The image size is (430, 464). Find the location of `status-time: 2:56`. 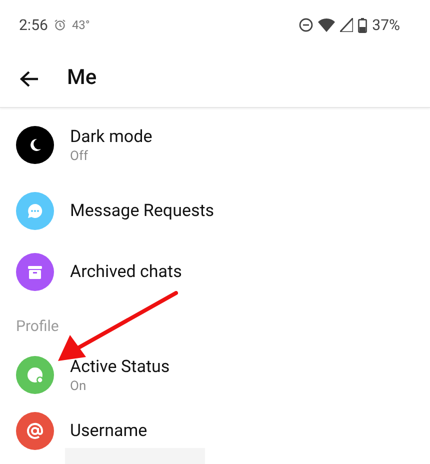

status-time: 2:56 is located at coordinates (33, 25).